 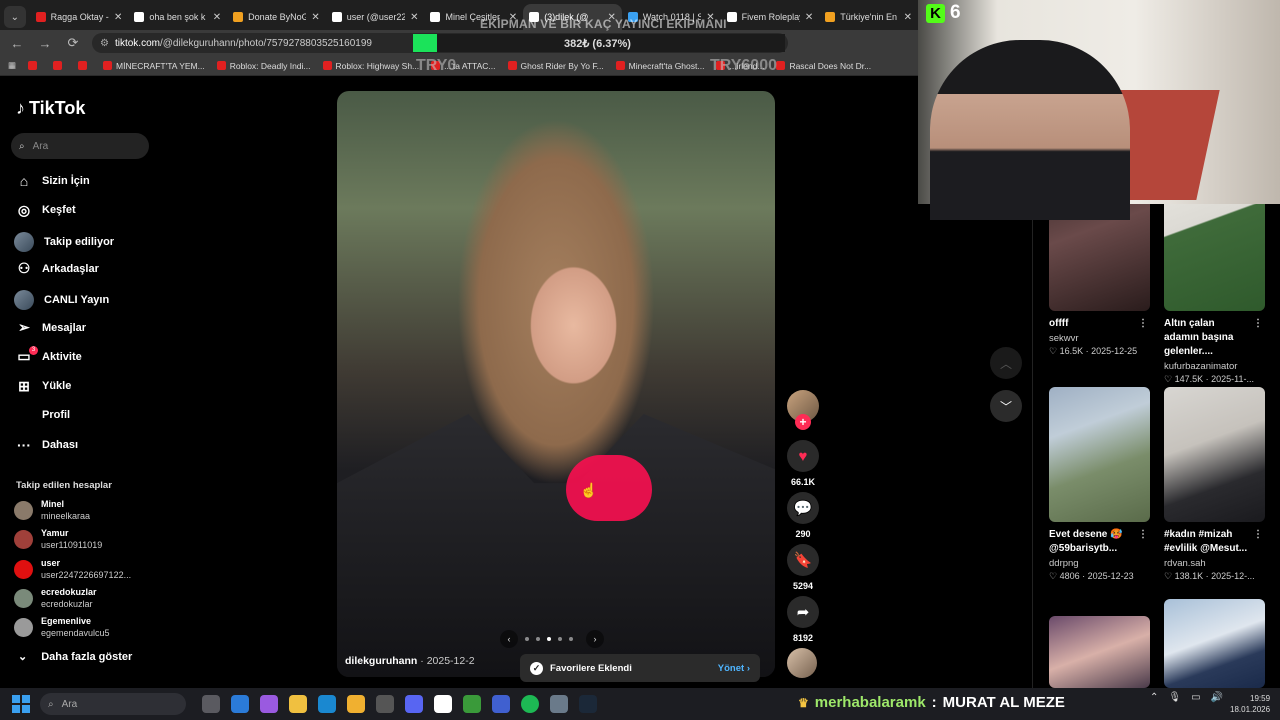 I want to click on taskbar-search: ⌕ Ara, so click(x=113, y=704).